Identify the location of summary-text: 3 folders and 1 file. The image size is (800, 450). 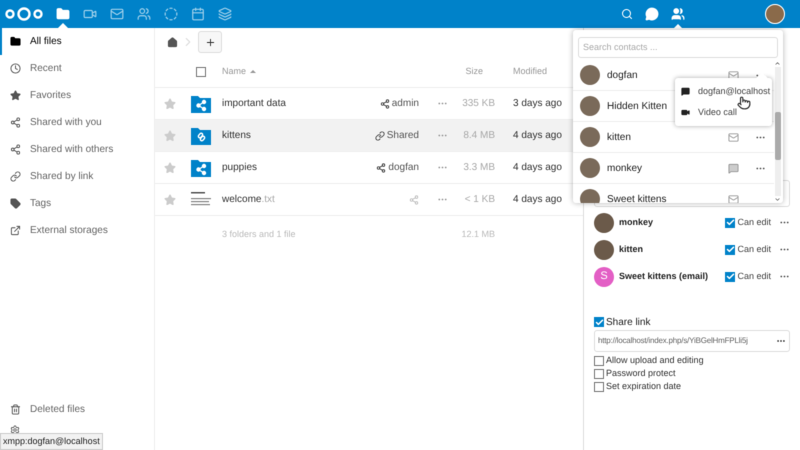
(259, 235).